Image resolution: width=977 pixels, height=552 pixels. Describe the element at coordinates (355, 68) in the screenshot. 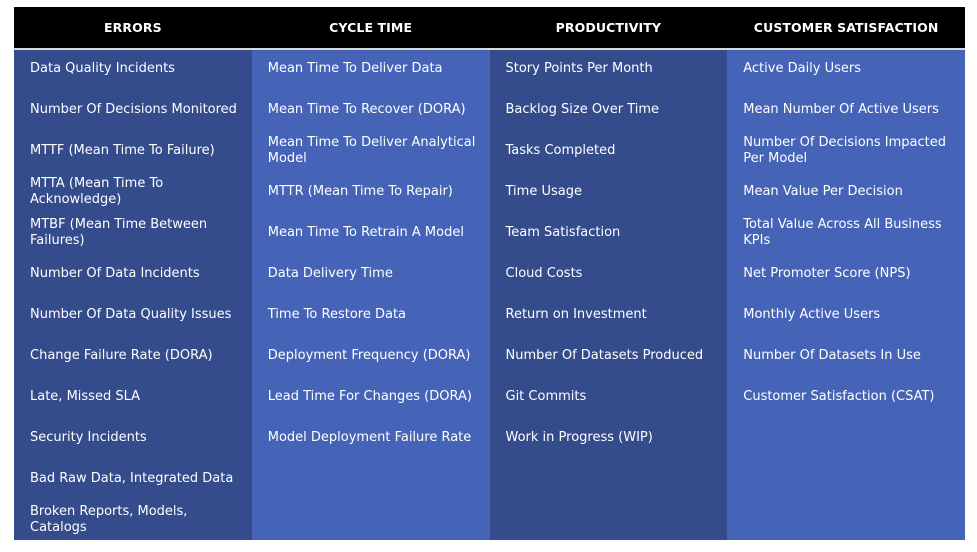

I see `list-item-label: Mean Time To Deliver Data` at that location.